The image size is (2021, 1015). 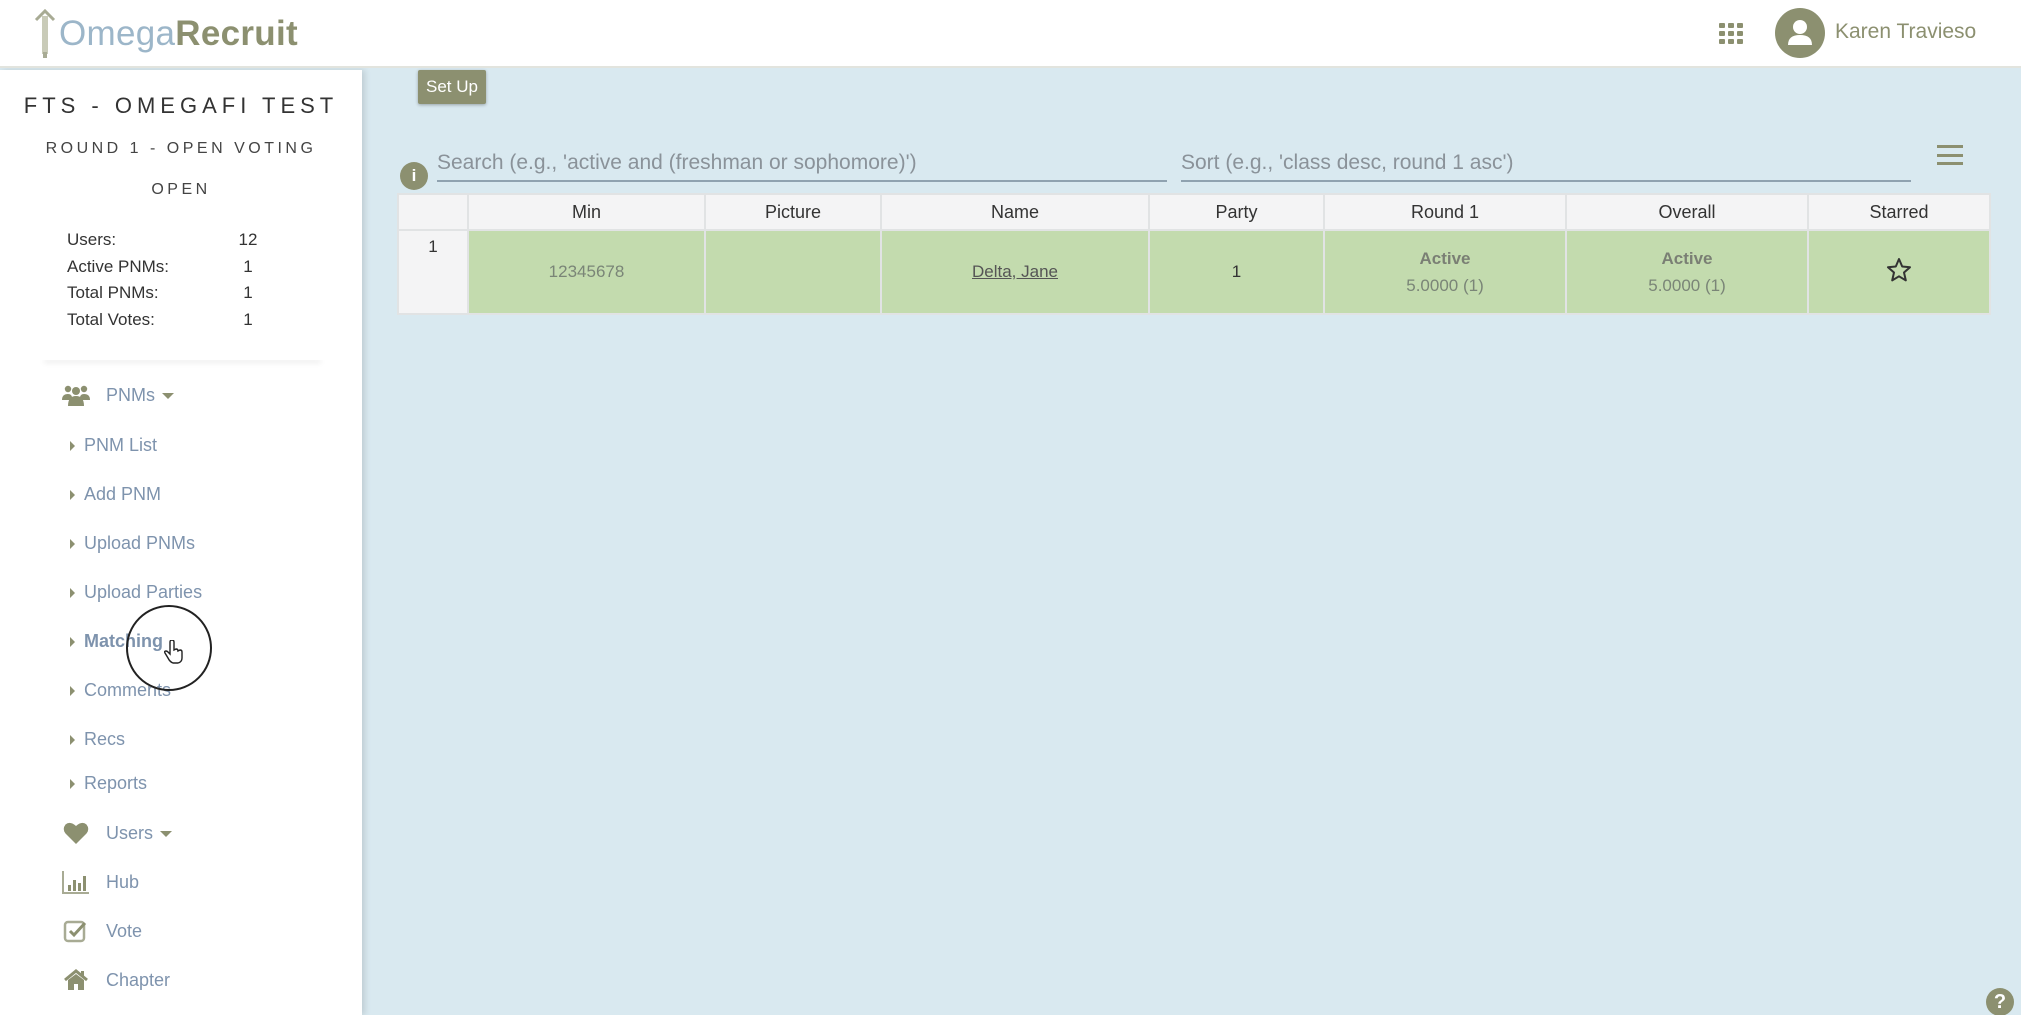 What do you see at coordinates (130, 394) in the screenshot?
I see `sidebar-item-label: PNMs` at bounding box center [130, 394].